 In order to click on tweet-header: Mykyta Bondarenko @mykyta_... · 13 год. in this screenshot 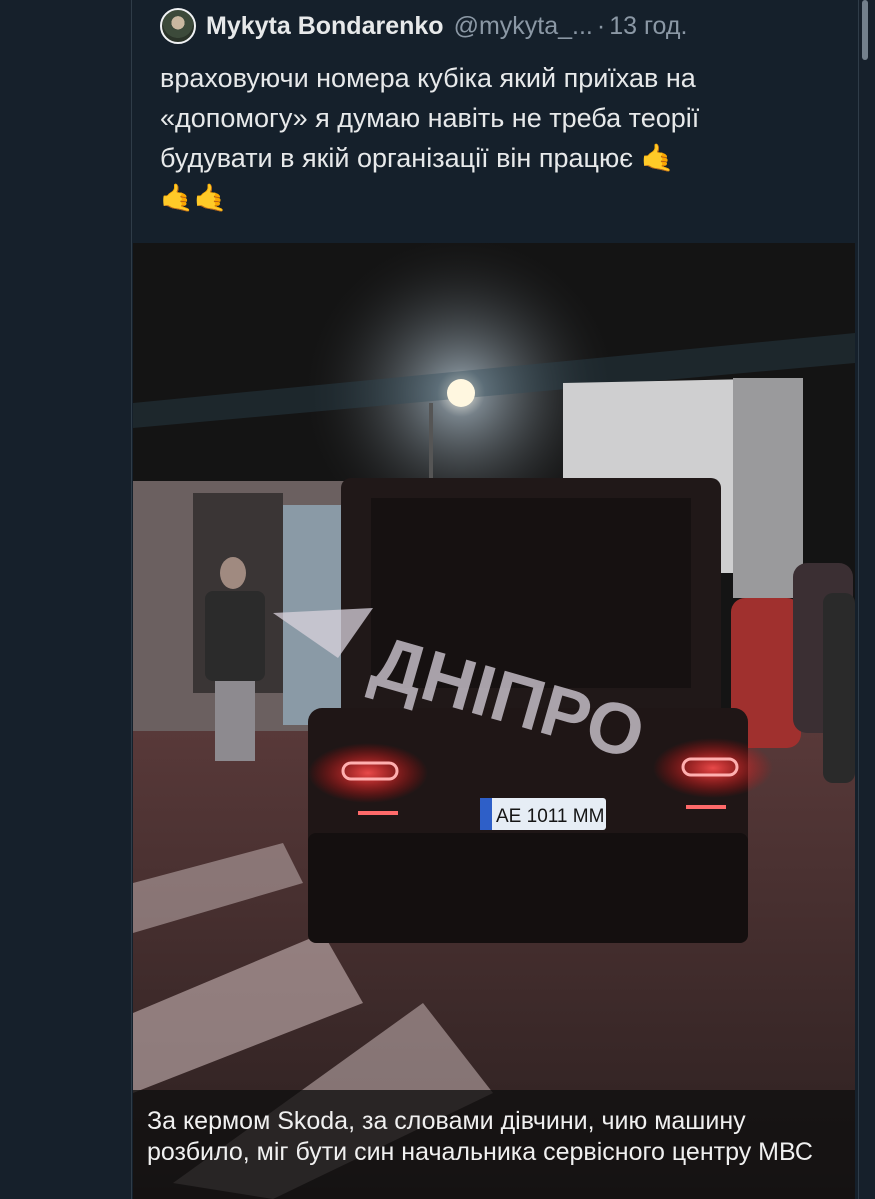, I will do `click(423, 26)`.